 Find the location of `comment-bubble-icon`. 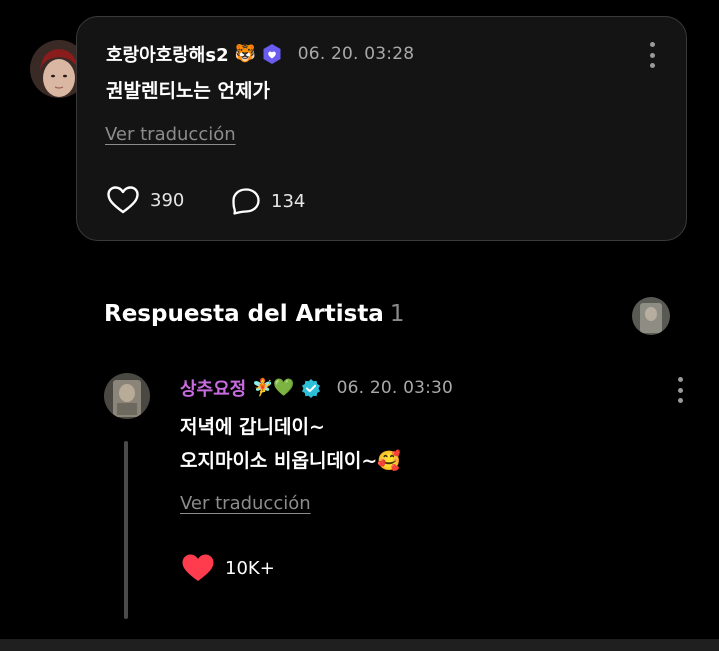

comment-bubble-icon is located at coordinates (246, 201).